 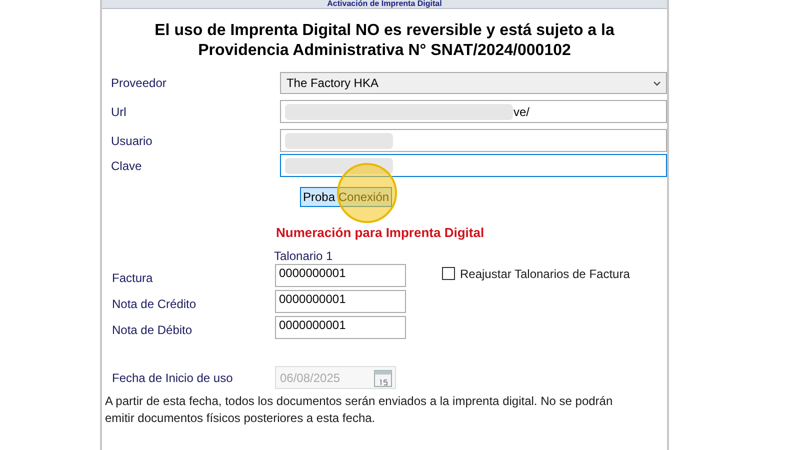 I want to click on warning-heading: Providencia Administrativa N° SNAT/2024/000102, so click(x=384, y=51).